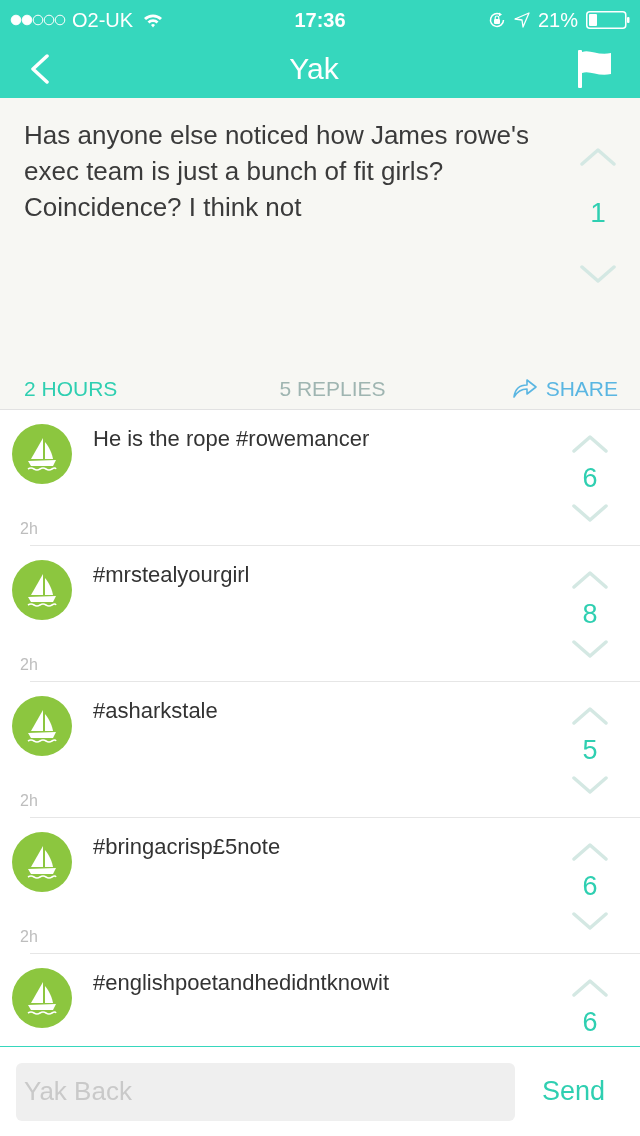  I want to click on wifi-icon, so click(153, 20).